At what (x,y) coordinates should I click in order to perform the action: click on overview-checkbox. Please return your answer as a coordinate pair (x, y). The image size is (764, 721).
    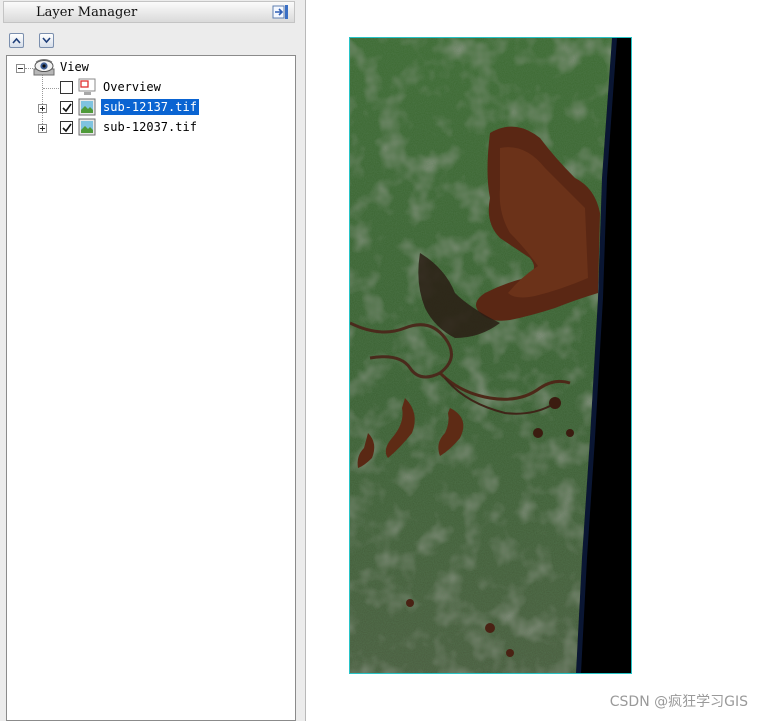
    Looking at the image, I should click on (66, 87).